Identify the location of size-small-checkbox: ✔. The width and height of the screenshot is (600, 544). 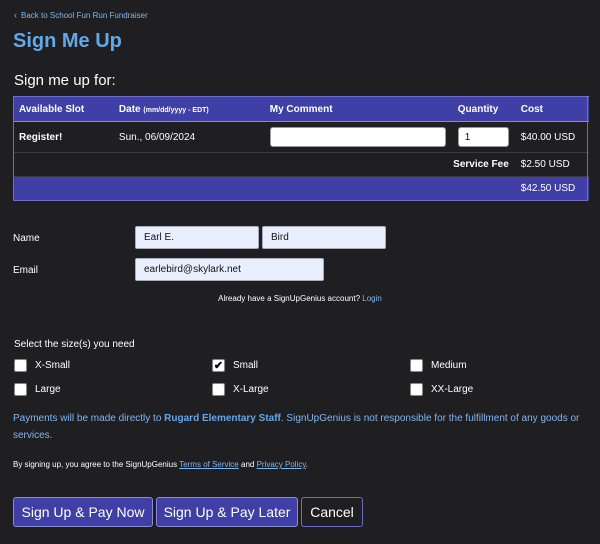
(218, 365).